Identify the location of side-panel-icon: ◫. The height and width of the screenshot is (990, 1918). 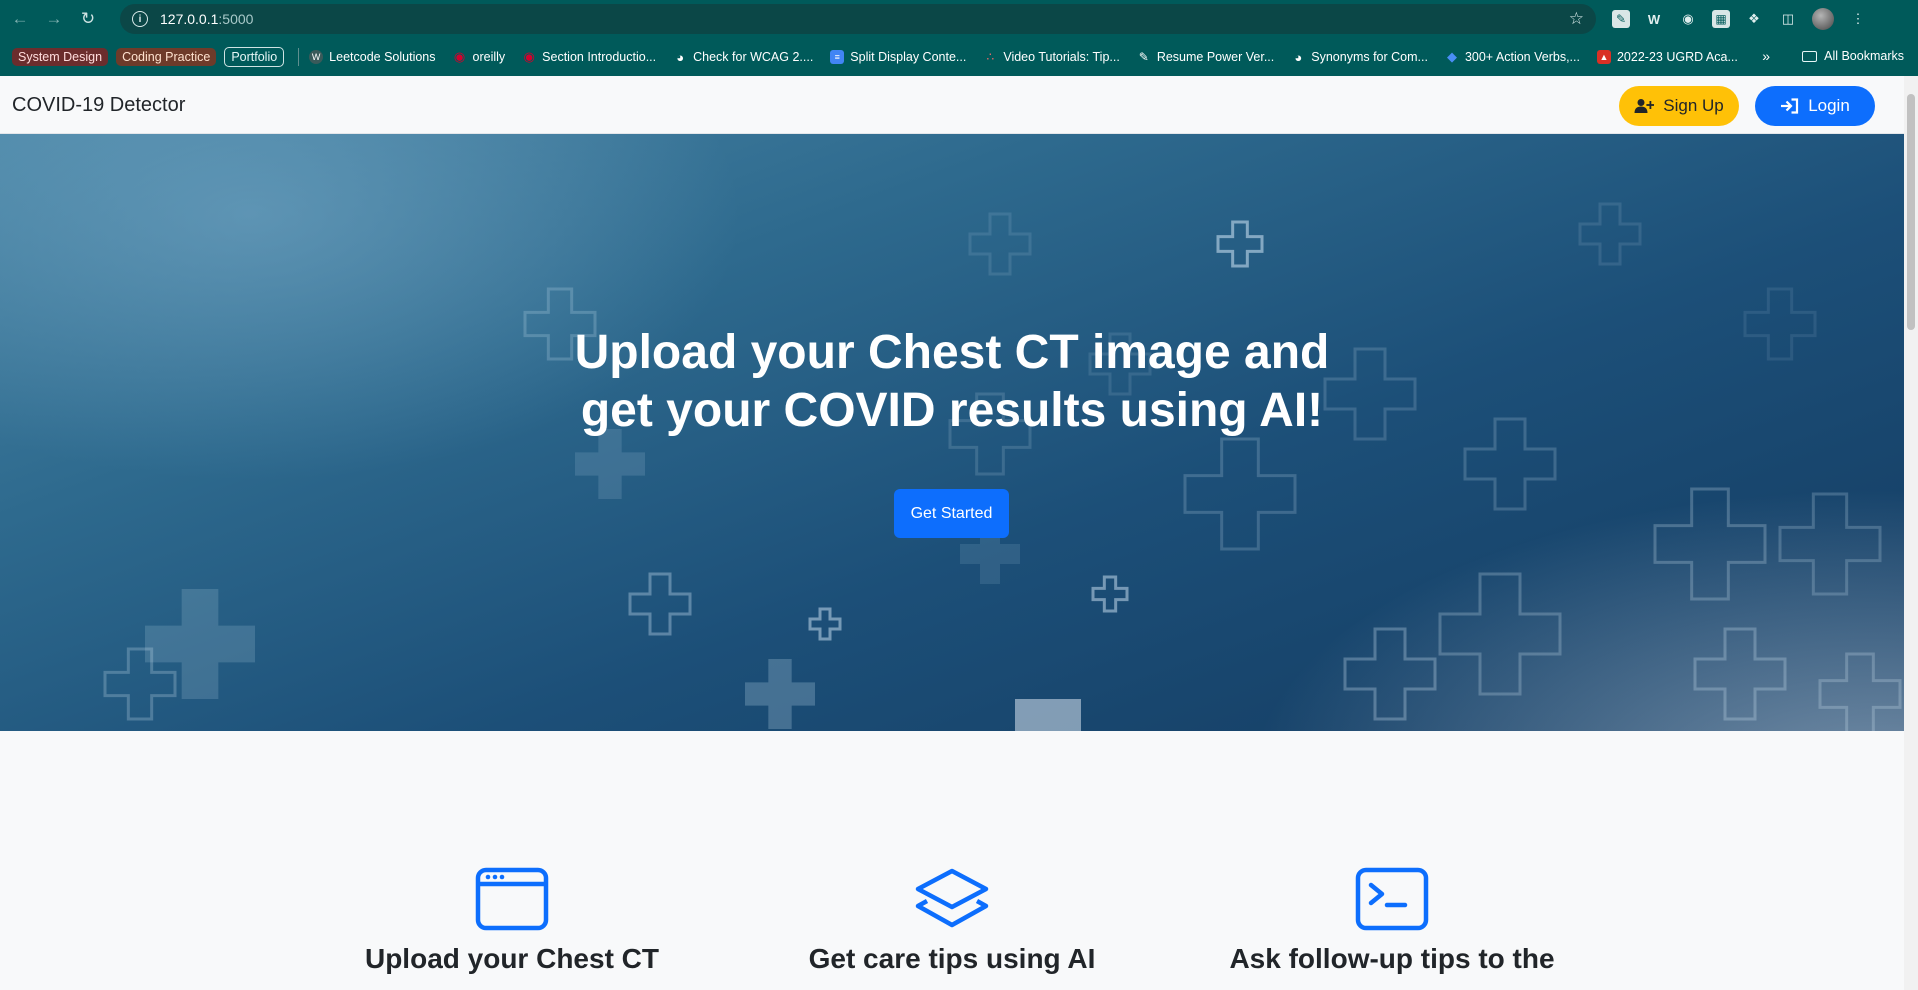
(1788, 19).